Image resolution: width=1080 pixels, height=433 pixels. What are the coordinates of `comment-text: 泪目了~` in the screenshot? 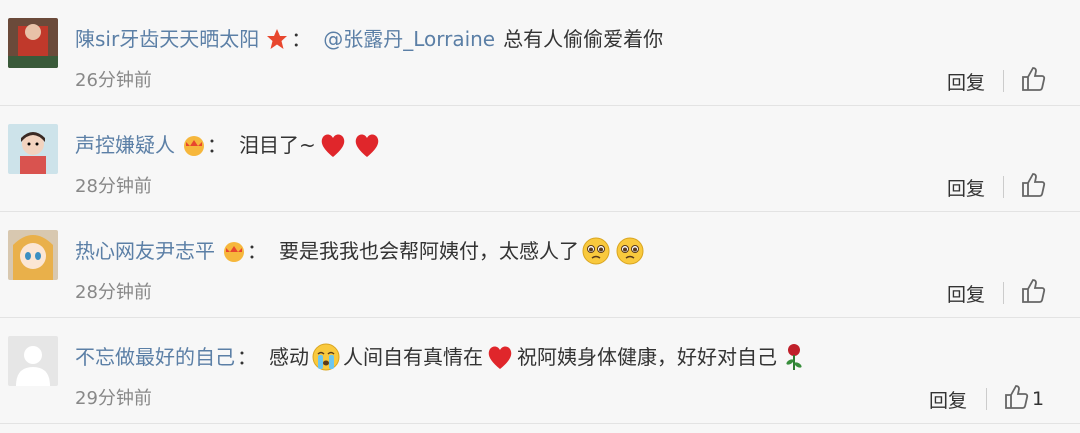 It's located at (277, 145).